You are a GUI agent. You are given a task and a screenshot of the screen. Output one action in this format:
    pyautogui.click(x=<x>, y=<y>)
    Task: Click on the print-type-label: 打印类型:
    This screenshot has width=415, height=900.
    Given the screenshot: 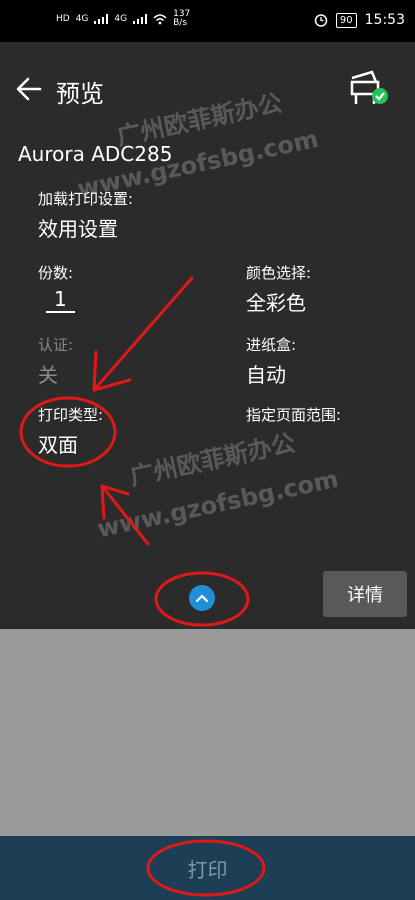 What is the action you would take?
    pyautogui.click(x=71, y=415)
    